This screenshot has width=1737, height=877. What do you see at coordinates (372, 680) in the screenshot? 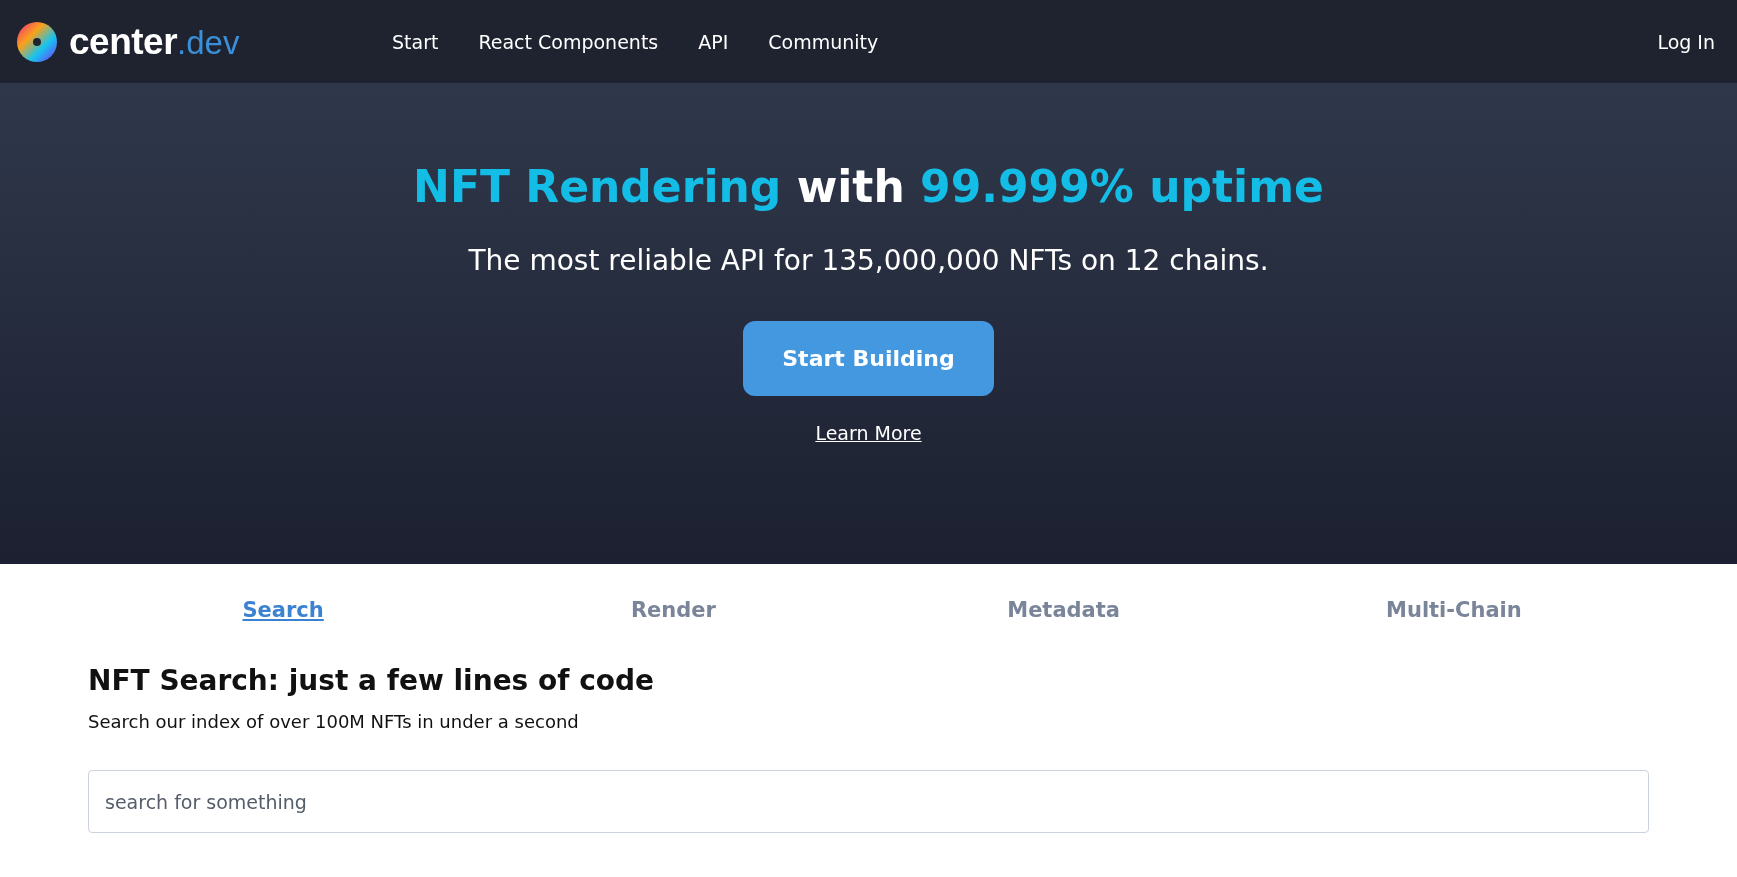
I see `section-title: NFT Search: just a few lines of code` at bounding box center [372, 680].